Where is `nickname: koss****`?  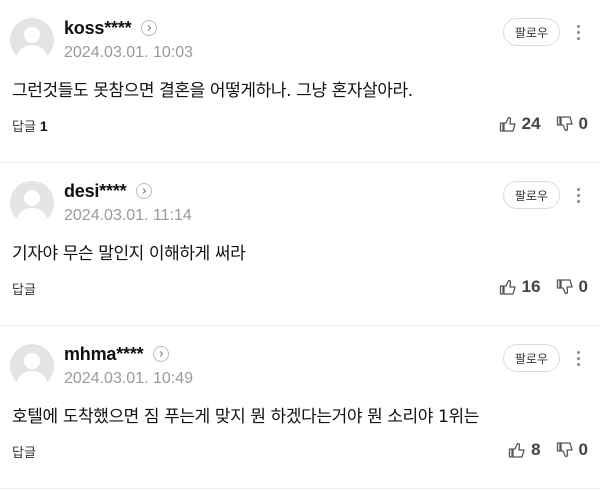 nickname: koss**** is located at coordinates (98, 28).